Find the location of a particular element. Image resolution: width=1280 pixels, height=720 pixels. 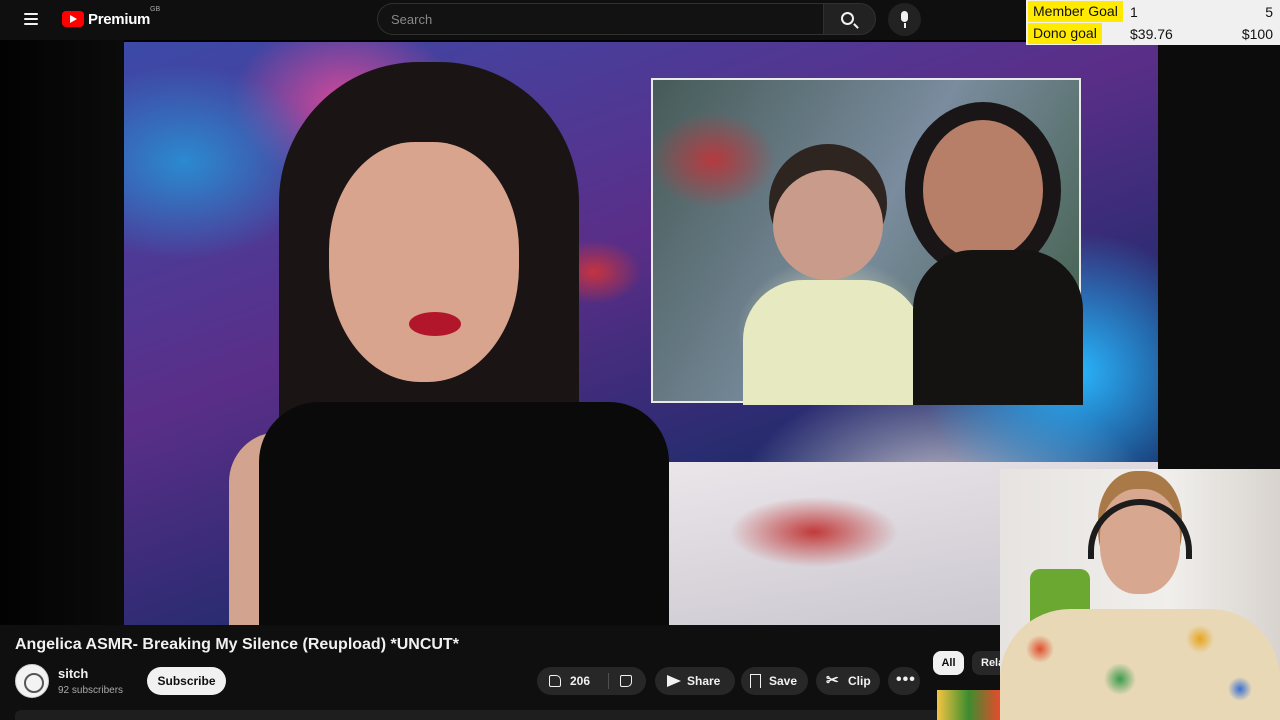

lips is located at coordinates (435, 324).